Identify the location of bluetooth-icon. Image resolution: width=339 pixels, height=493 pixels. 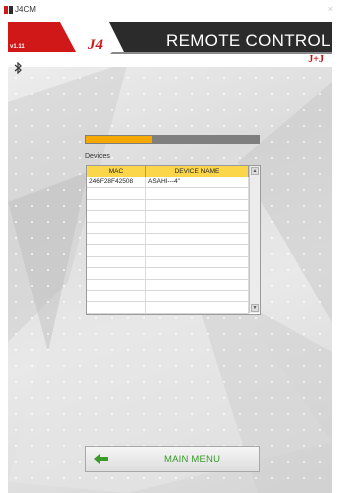
(18, 68).